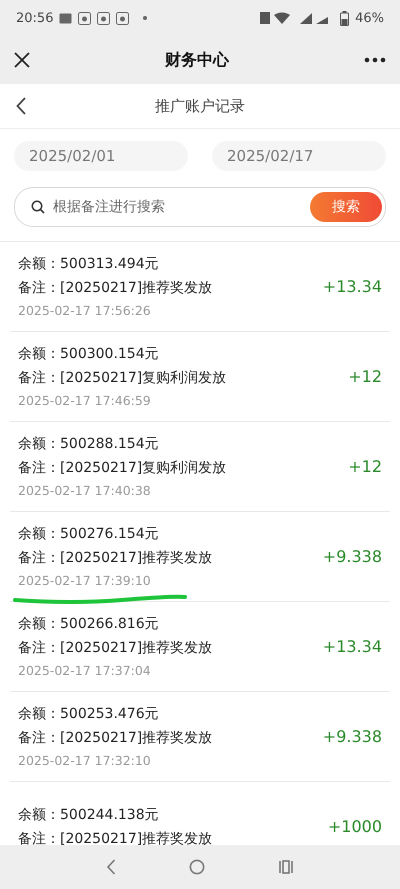  Describe the element at coordinates (88, 624) in the screenshot. I see `record-balance: 余额：500266.816元` at that location.